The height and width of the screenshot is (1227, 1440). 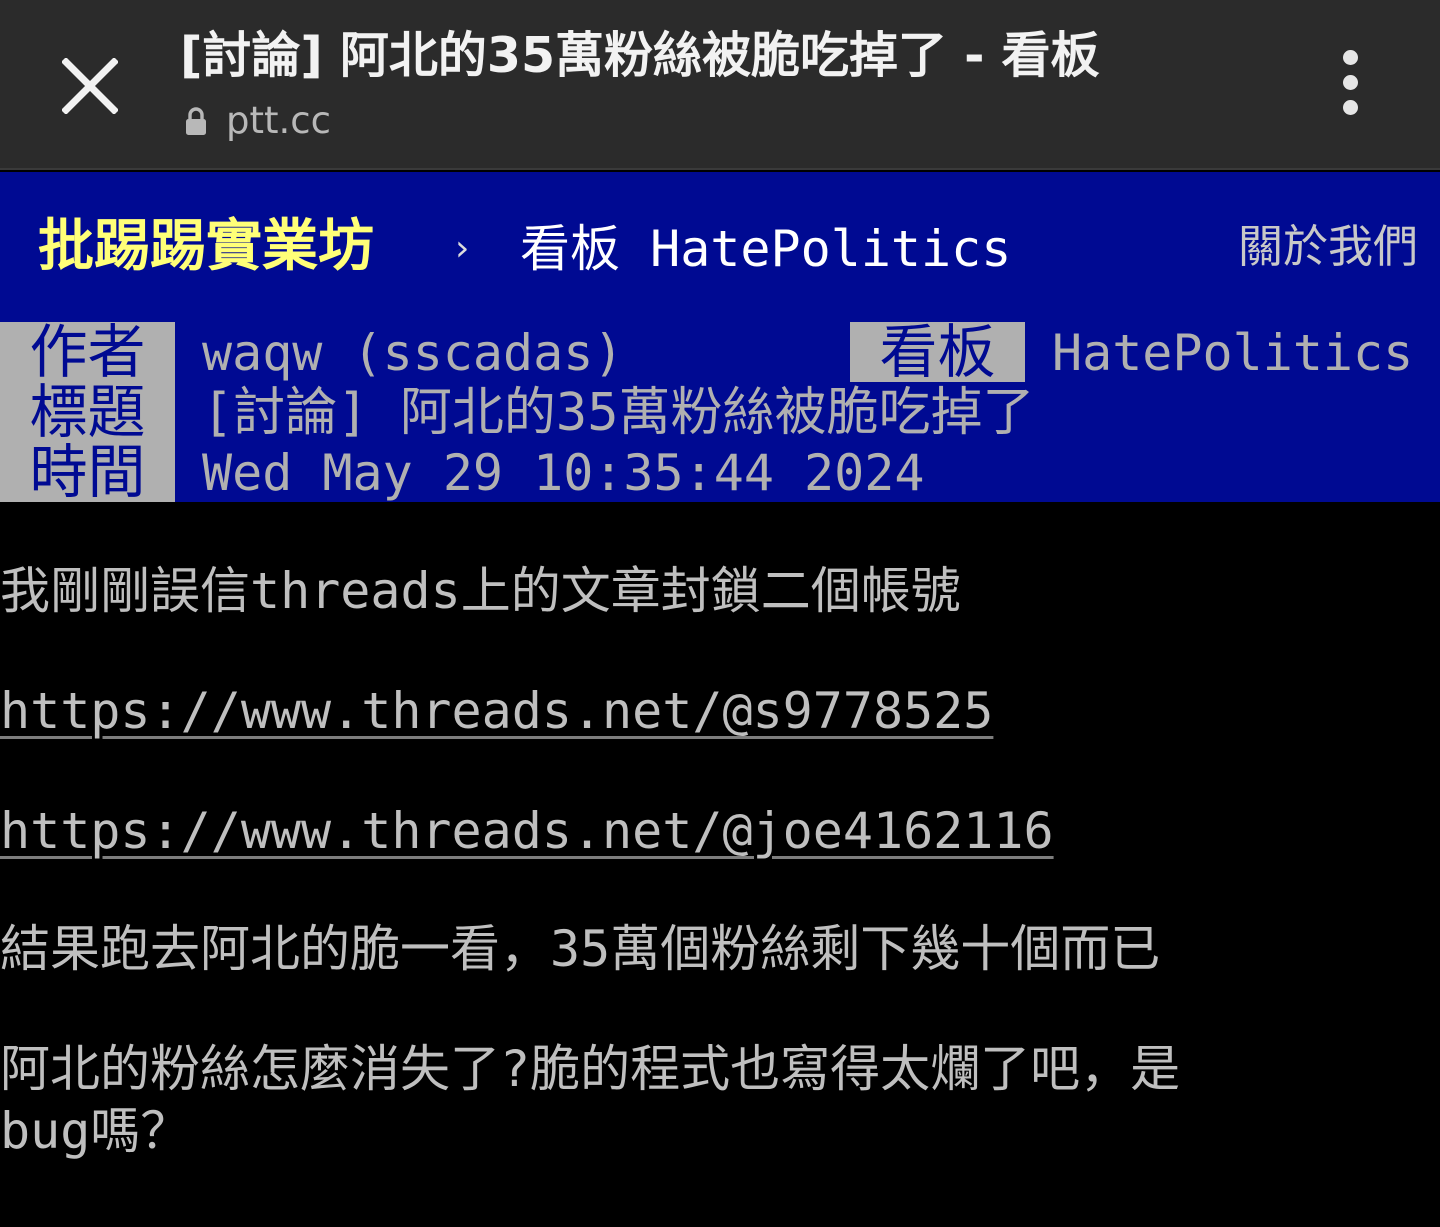 I want to click on browser-toolbar: [討論] 阿北的35萬粉絲被脆吃掉了 - 看板 ptt.cc, so click(x=720, y=85).